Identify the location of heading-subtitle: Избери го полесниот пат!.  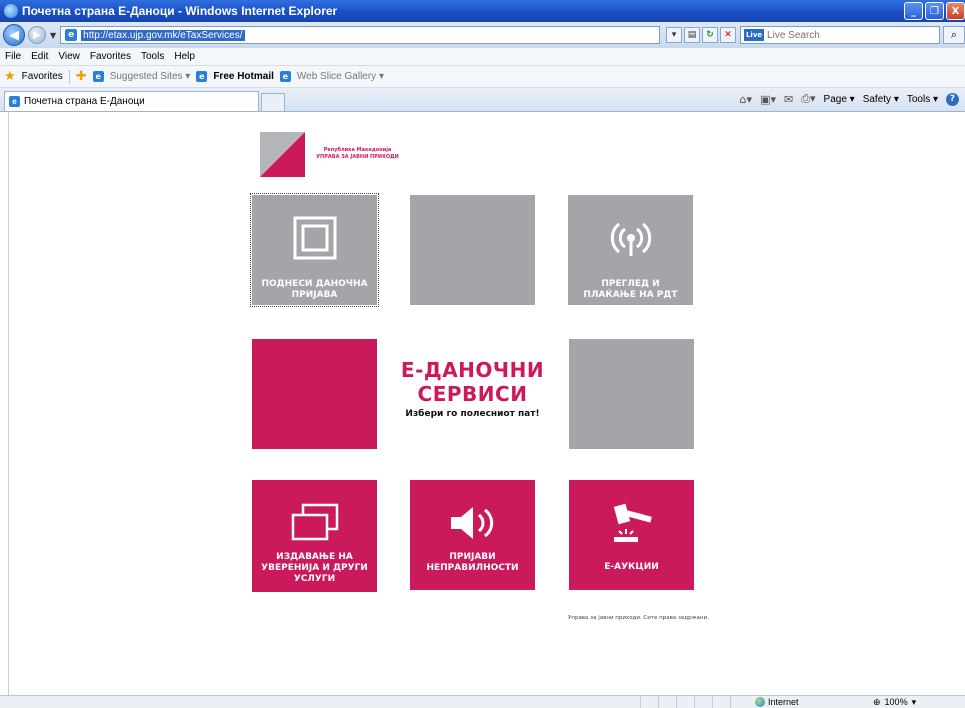
(472, 414).